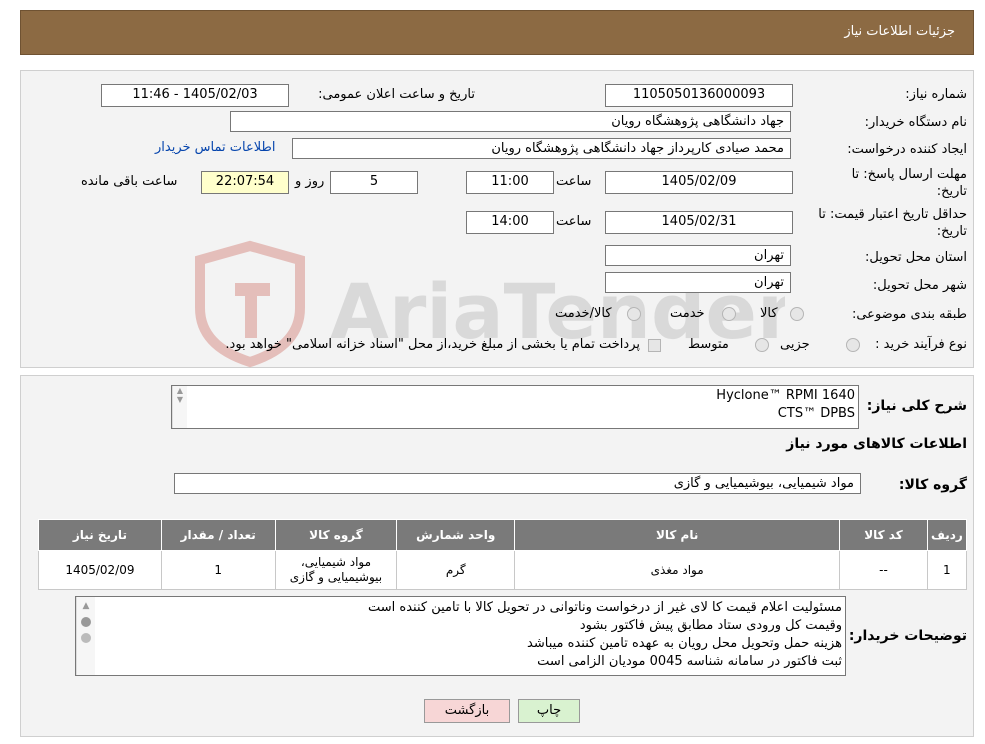 Image resolution: width=985 pixels, height=744 pixels. I want to click on col-name-header: نام کالا, so click(677, 535).